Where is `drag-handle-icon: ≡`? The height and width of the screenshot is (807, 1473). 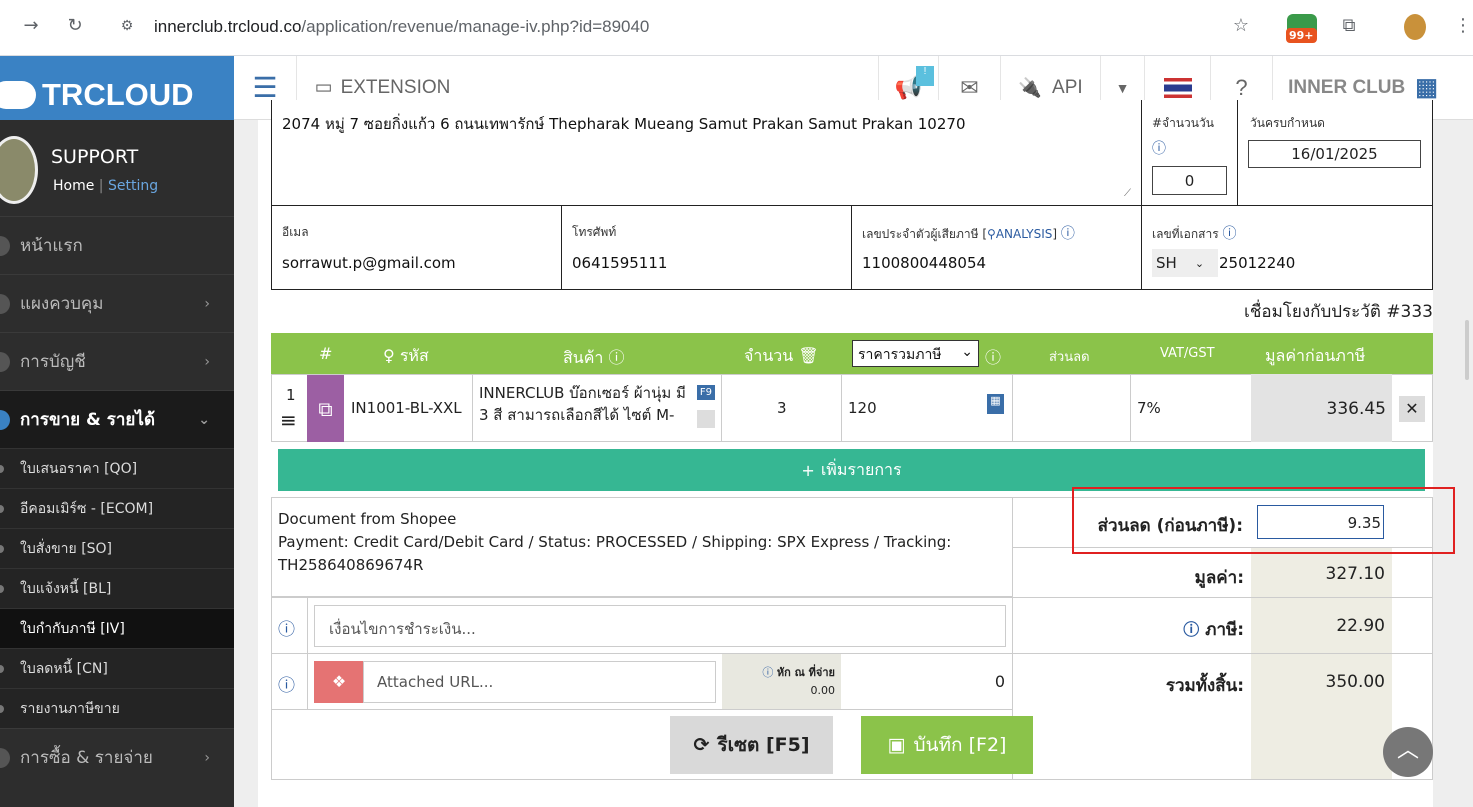 drag-handle-icon: ≡ is located at coordinates (288, 420).